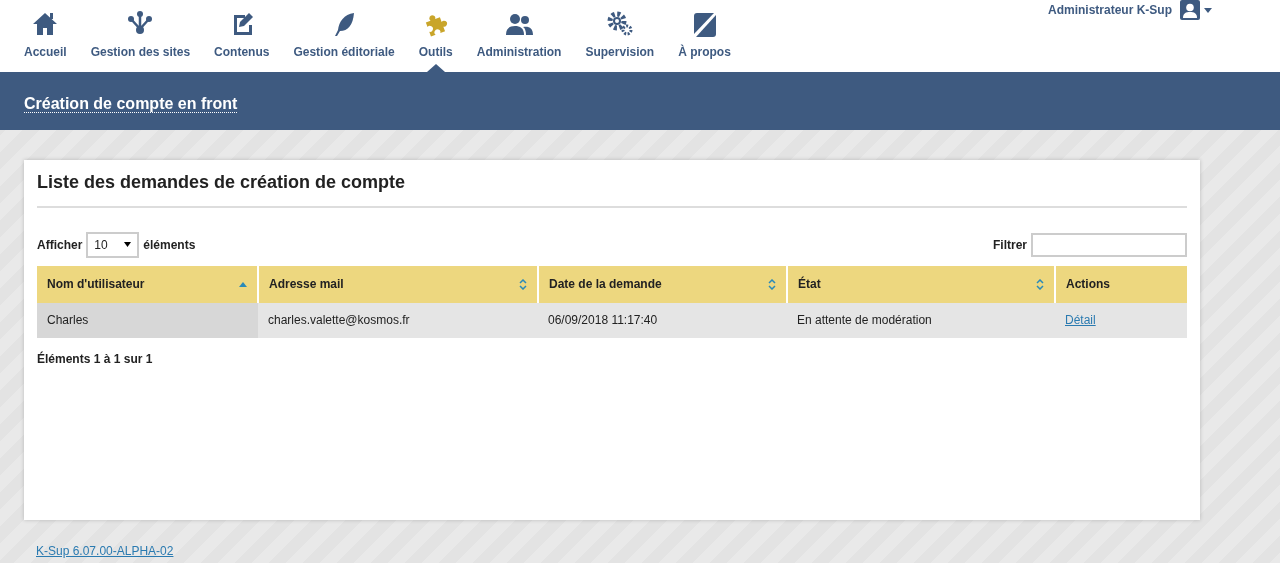  Describe the element at coordinates (1190, 10) in the screenshot. I see `user-avatar-icon` at that location.